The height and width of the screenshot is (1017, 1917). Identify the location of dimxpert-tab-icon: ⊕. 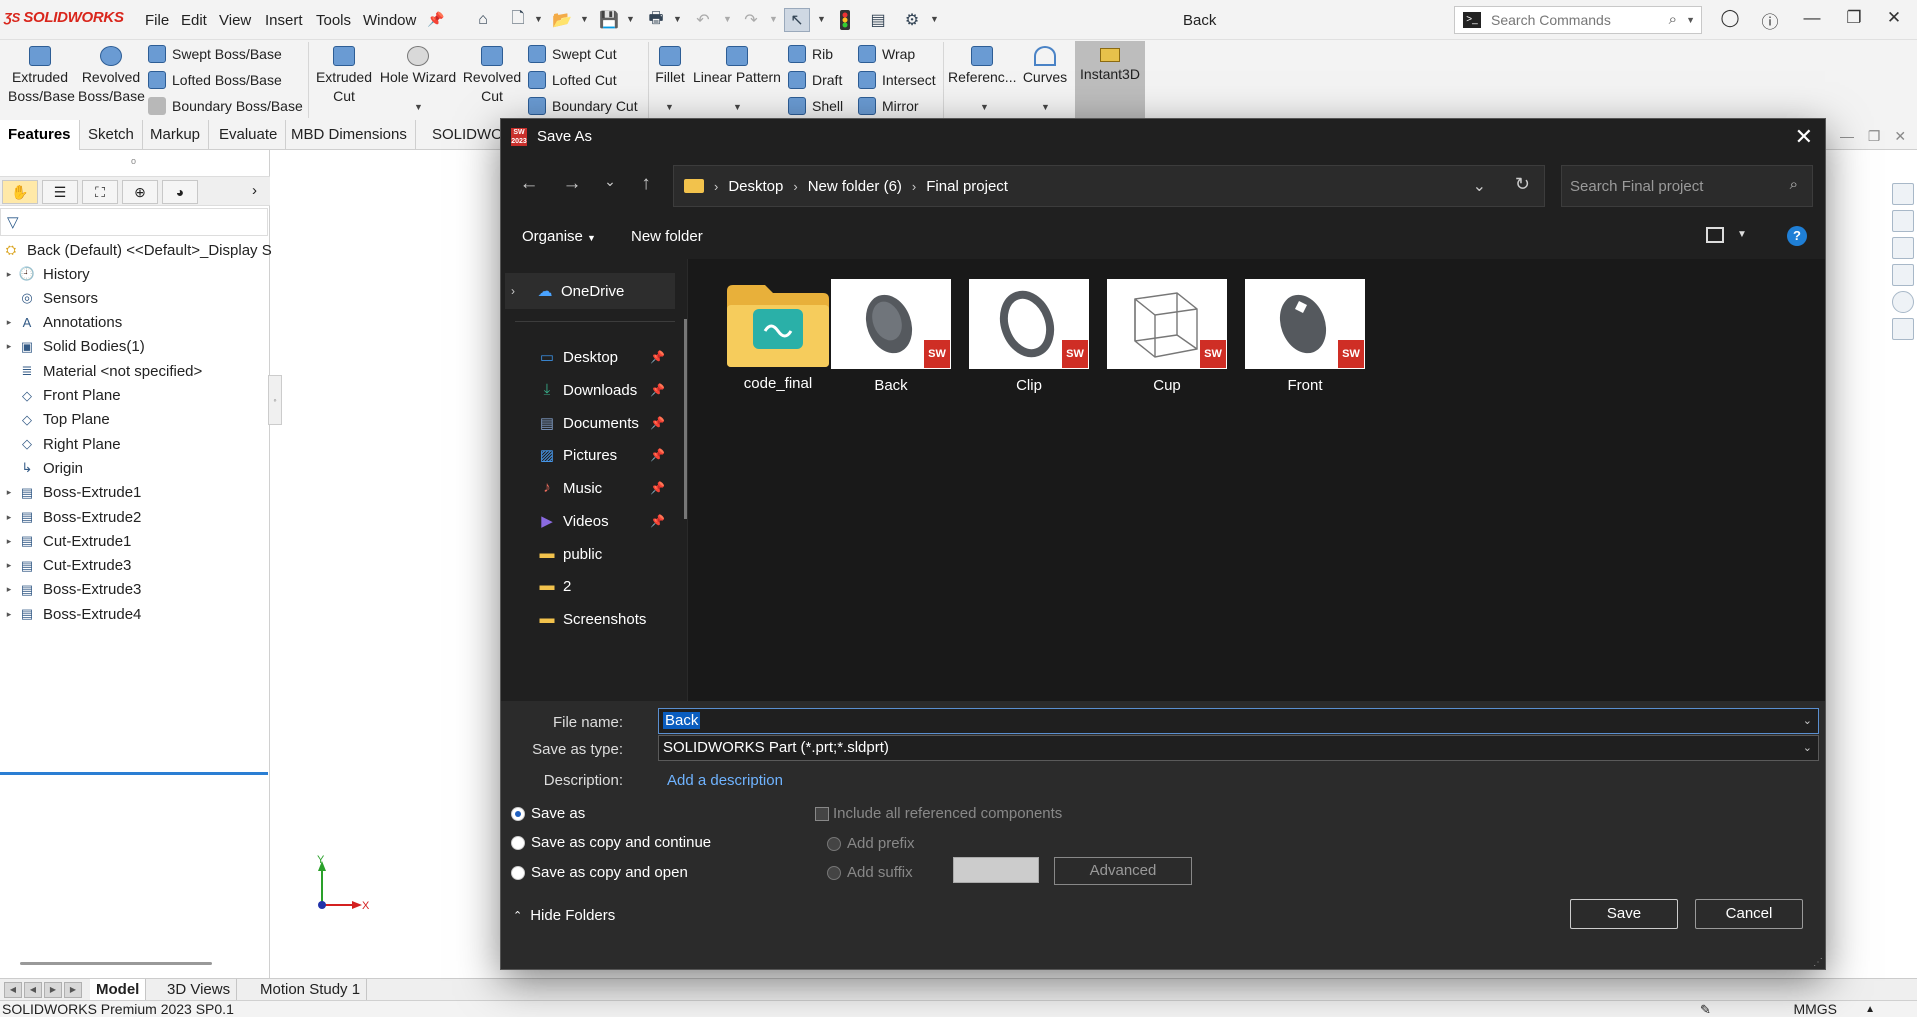
(140, 192).